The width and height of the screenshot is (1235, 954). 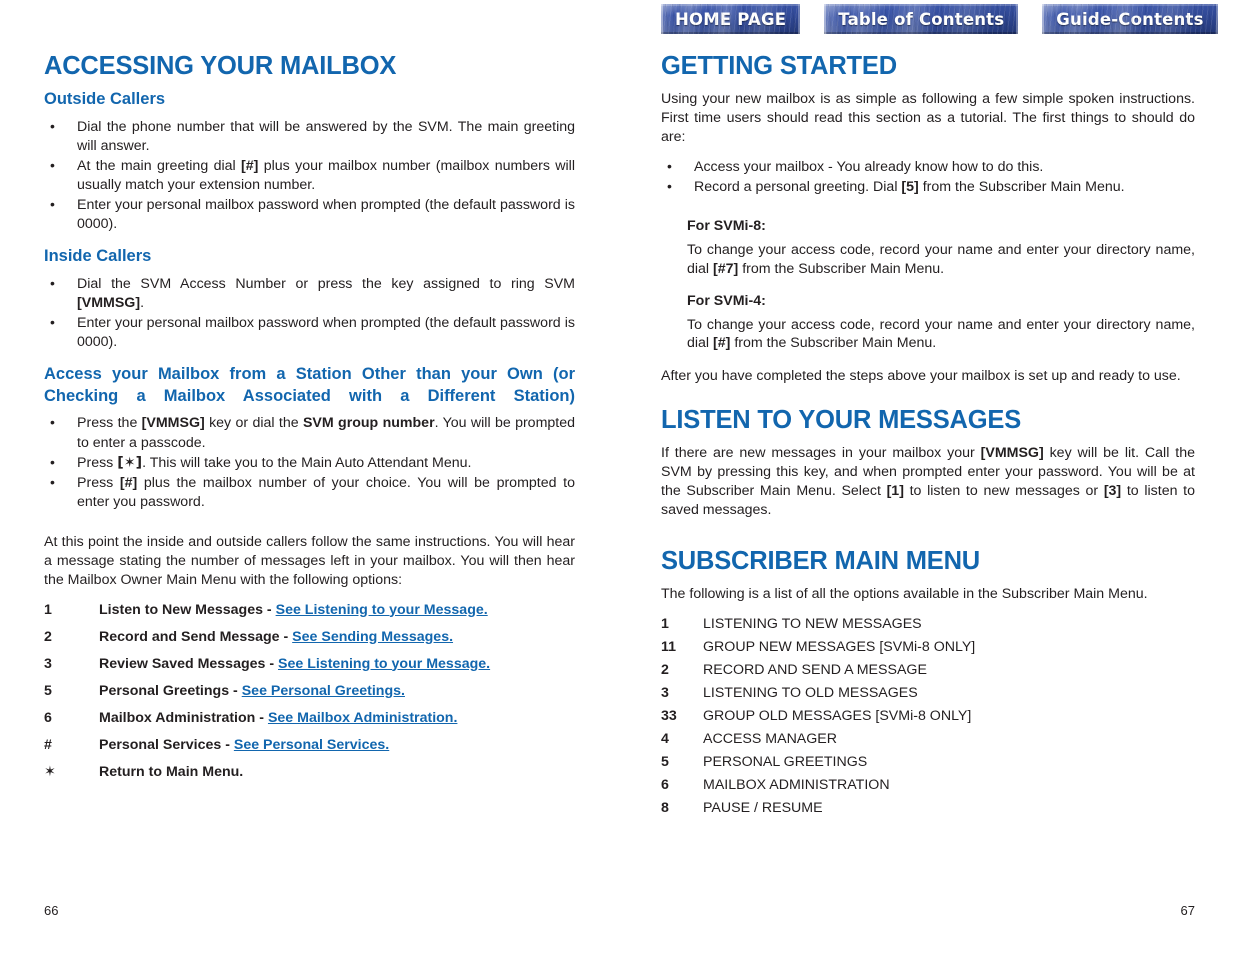 I want to click on option-label: Return to Main Menu., so click(x=171, y=772).